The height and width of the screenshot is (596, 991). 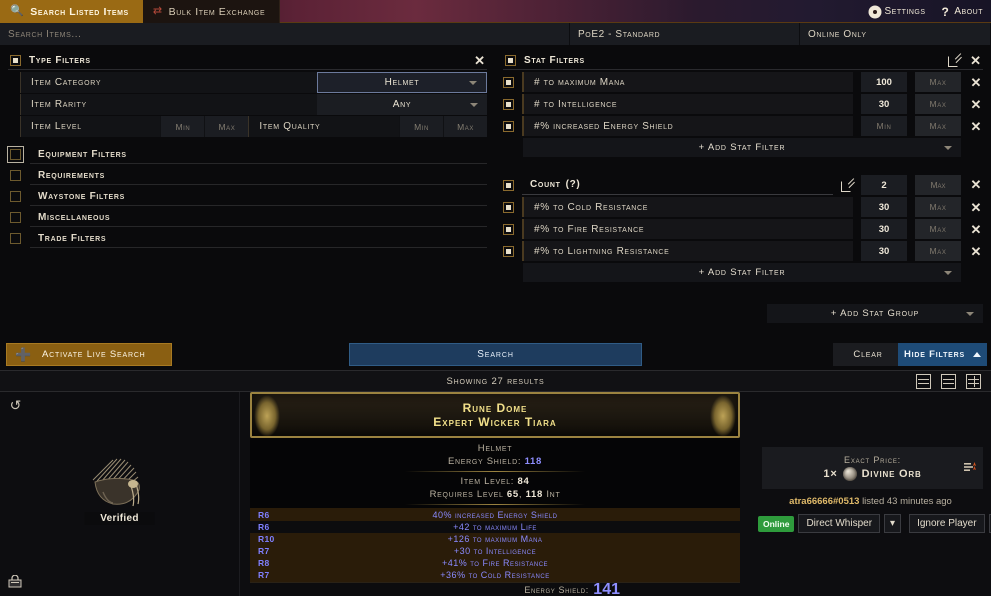 I want to click on price-box: Exact Price: 1× Divine Orb, so click(x=872, y=468).